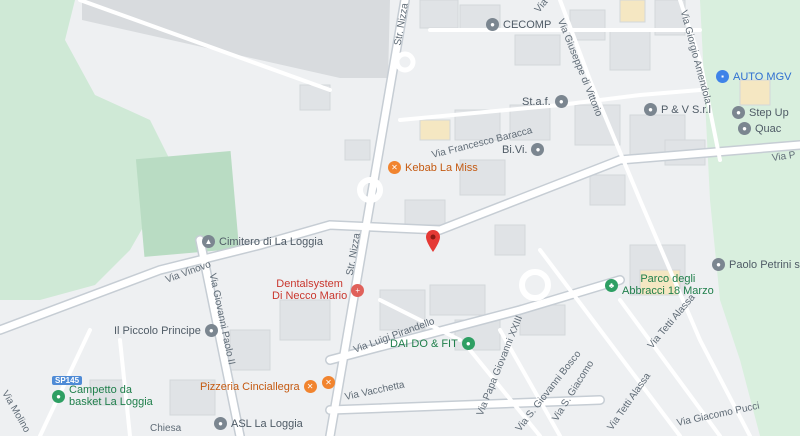  I want to click on poi-pizzeria-cinciallegra: Pizzeria Cinciallegra ✕, so click(258, 386).